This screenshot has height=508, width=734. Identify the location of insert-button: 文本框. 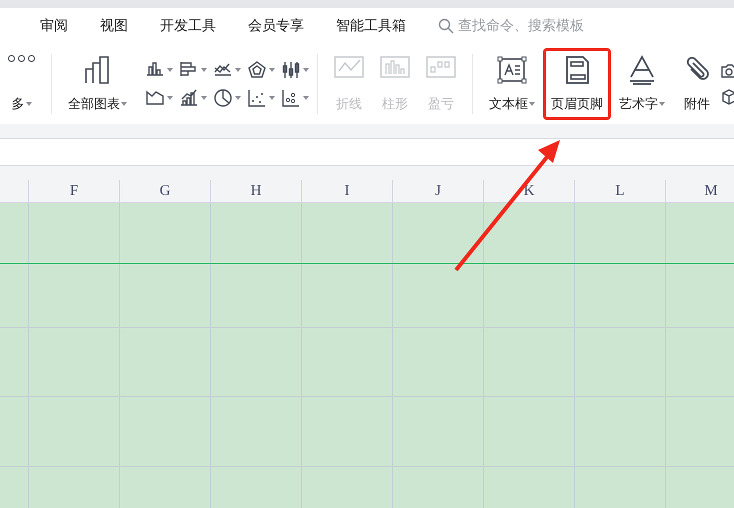
(512, 84).